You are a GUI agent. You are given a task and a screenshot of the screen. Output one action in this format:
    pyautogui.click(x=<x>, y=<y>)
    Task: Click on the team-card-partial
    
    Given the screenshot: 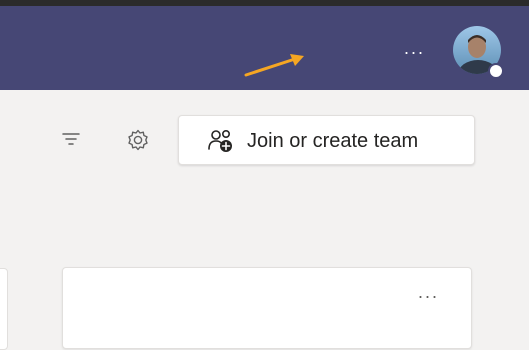 What is the action you would take?
    pyautogui.click(x=4, y=309)
    